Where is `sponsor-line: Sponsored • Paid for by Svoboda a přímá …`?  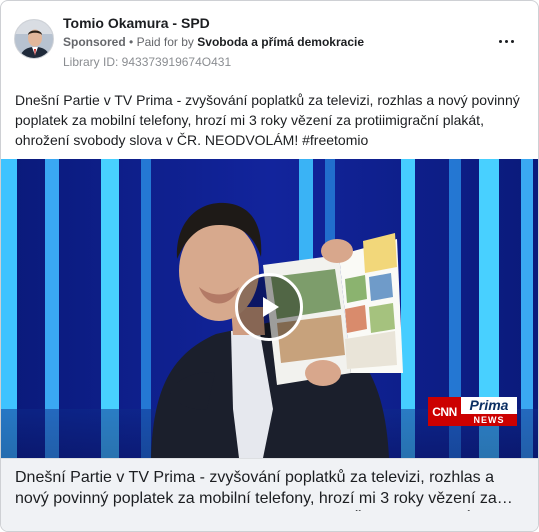 sponsor-line: Sponsored • Paid for by Svoboda a přímá … is located at coordinates (213, 42).